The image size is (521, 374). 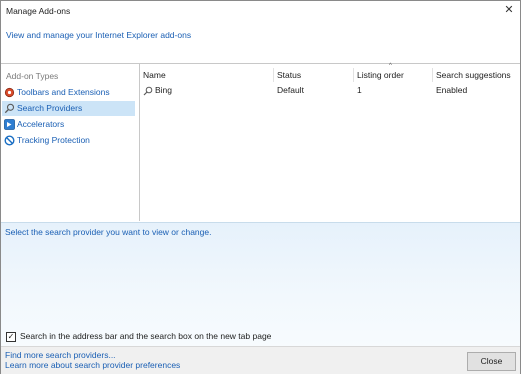 What do you see at coordinates (509, 10) in the screenshot?
I see `close-icon: ✕` at bounding box center [509, 10].